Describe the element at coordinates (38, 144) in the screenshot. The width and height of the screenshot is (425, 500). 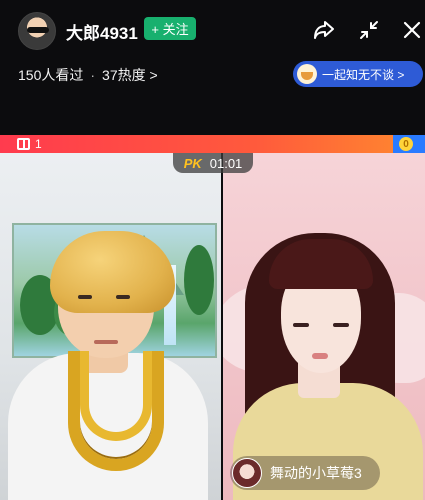
I see `gift-count: 1` at that location.